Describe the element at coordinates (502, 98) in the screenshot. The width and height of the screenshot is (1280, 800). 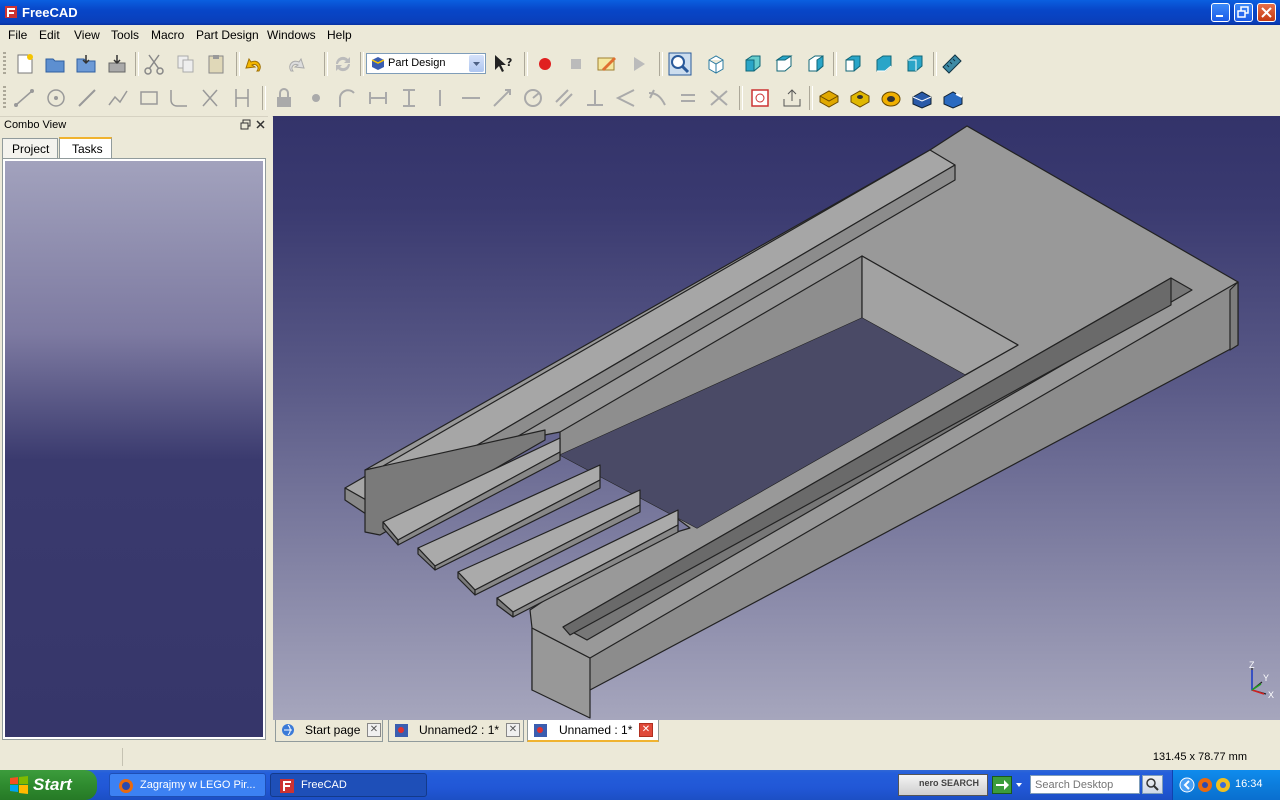
I see `distance-constraint-icon` at that location.